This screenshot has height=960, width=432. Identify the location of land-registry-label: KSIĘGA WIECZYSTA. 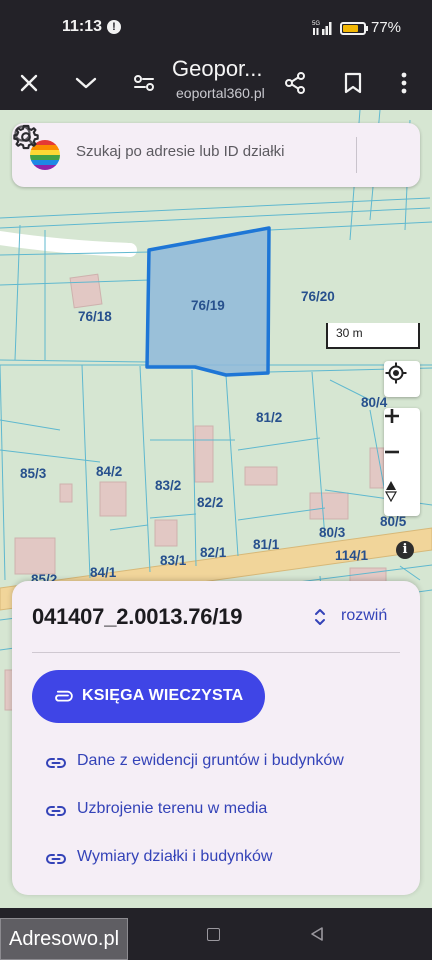
(163, 695).